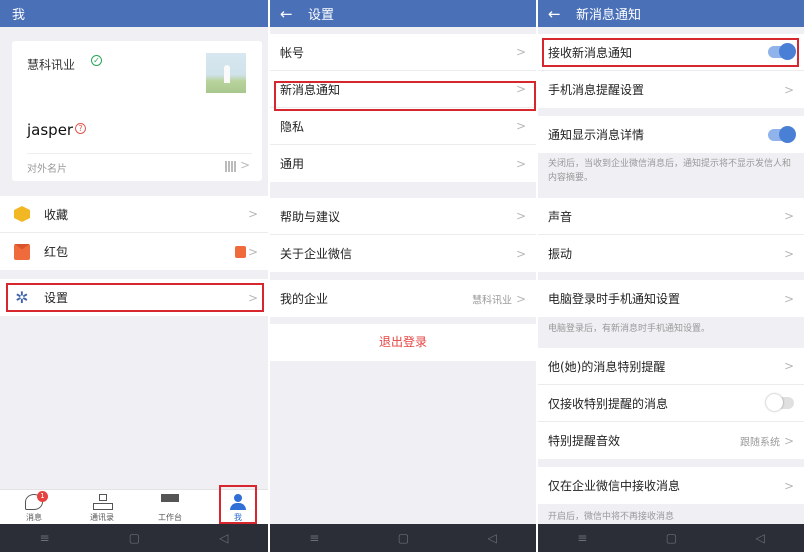 The width and height of the screenshot is (804, 552). I want to click on row-label: 仅在企业微信中接收消息, so click(614, 486).